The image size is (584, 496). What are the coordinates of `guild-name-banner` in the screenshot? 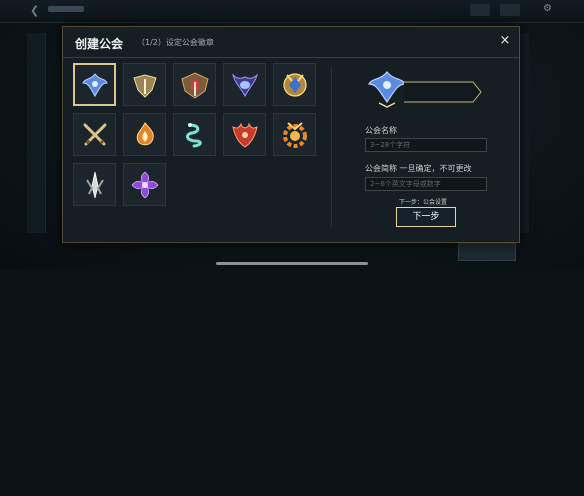 It's located at (443, 92).